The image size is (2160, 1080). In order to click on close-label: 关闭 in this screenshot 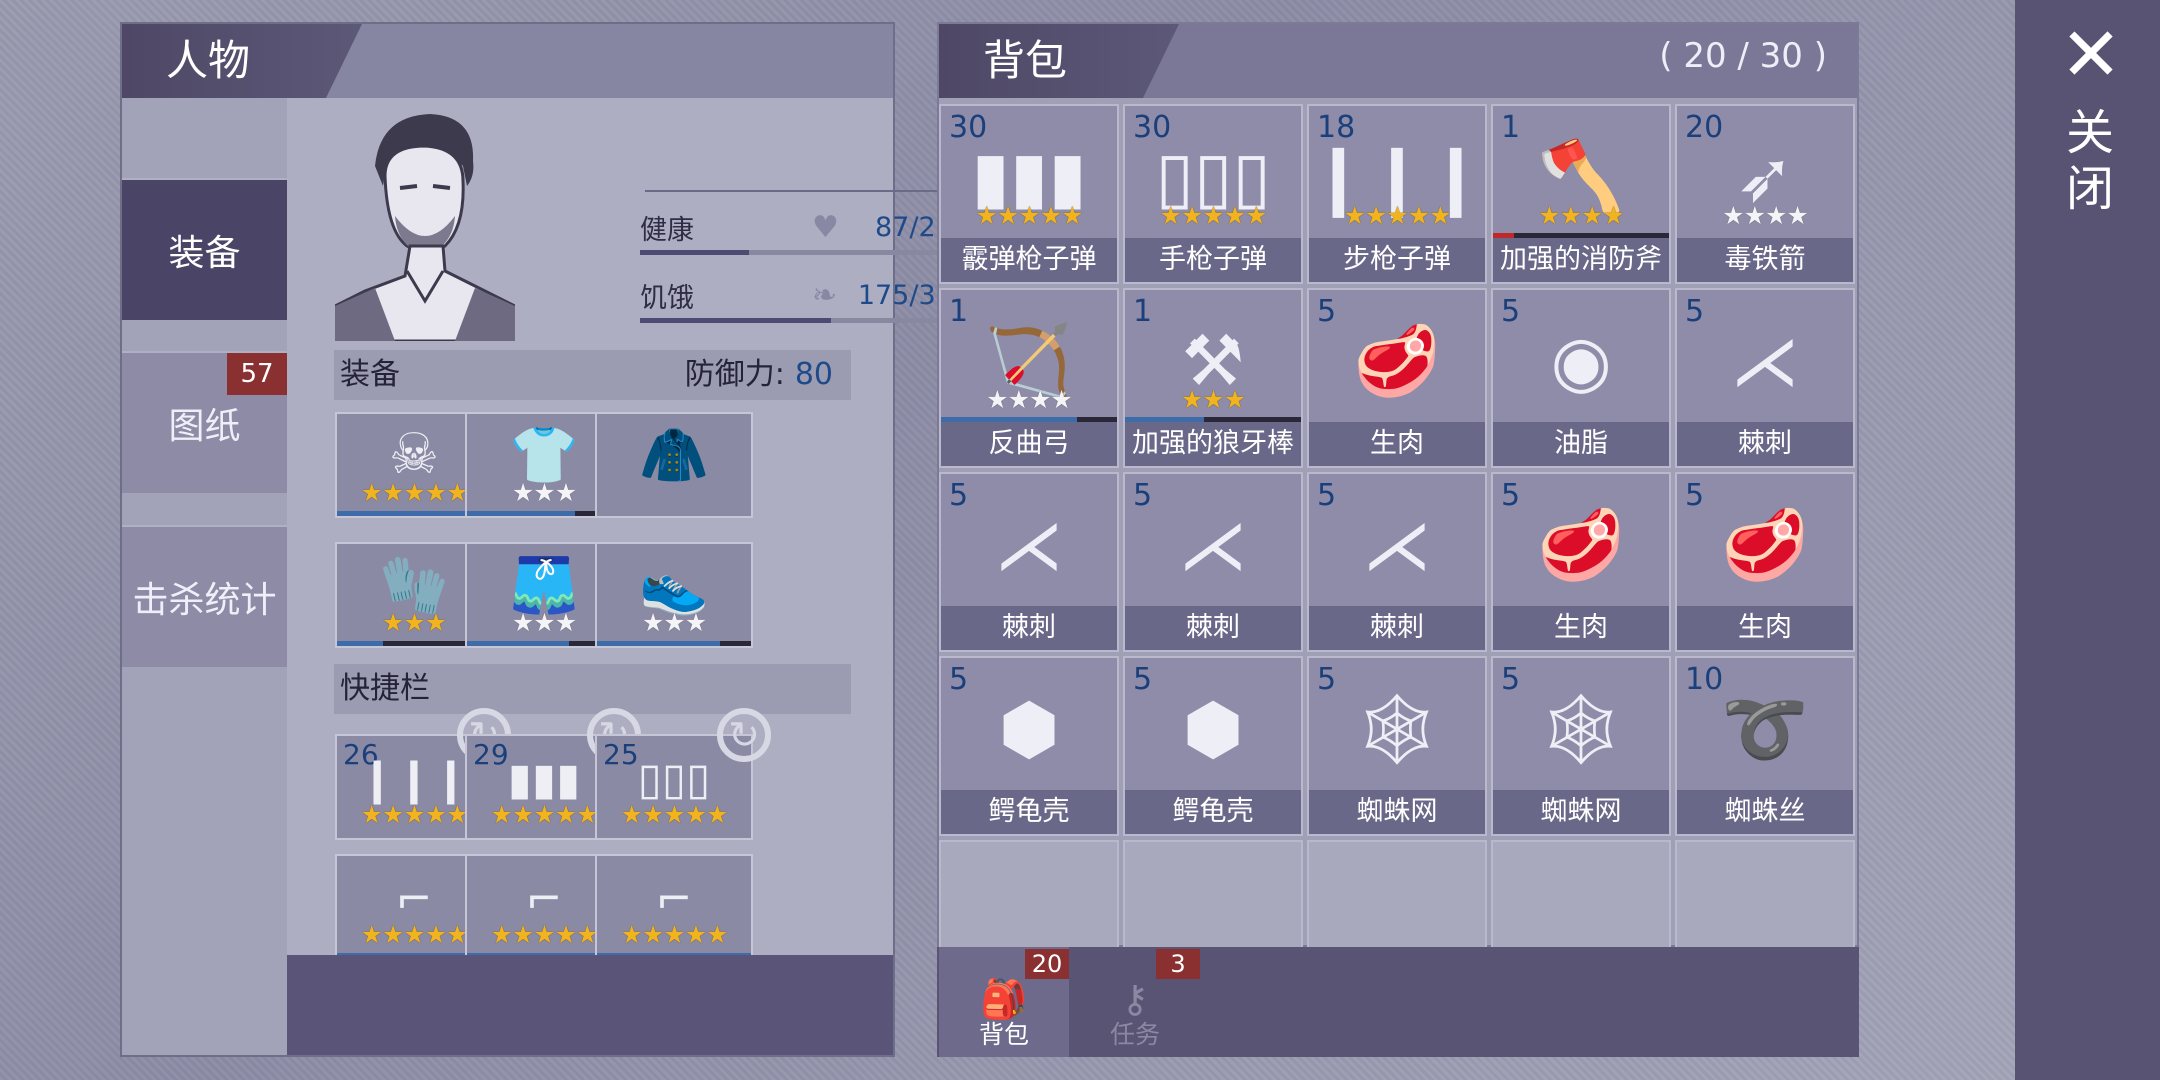, I will do `click(2090, 161)`.